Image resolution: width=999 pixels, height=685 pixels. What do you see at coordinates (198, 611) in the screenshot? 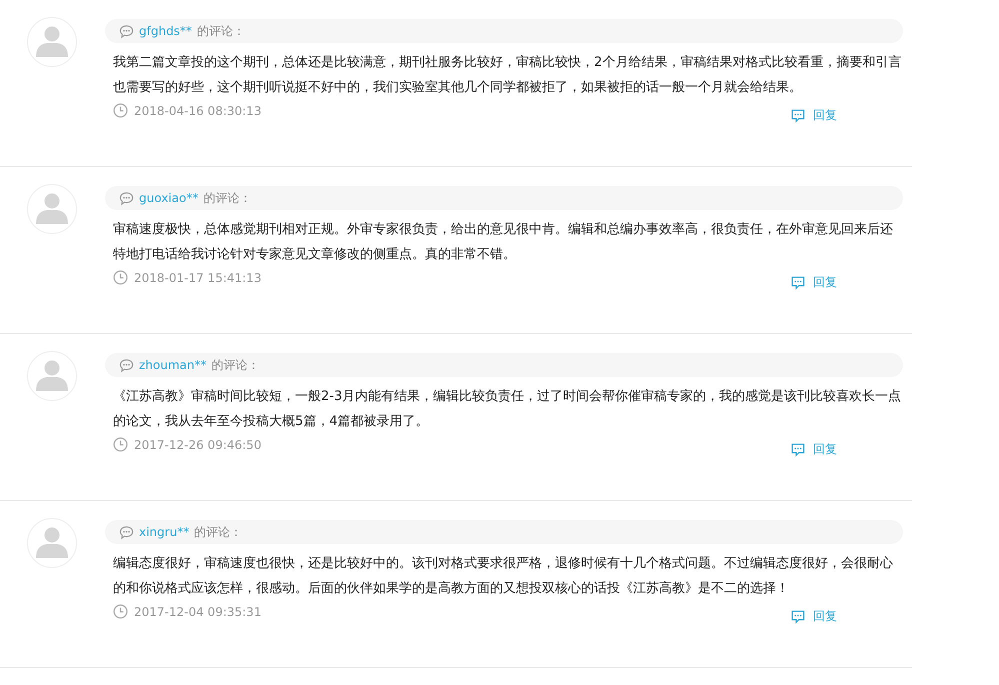
I see `comment-time: 2017-12-04 09:35:31` at bounding box center [198, 611].